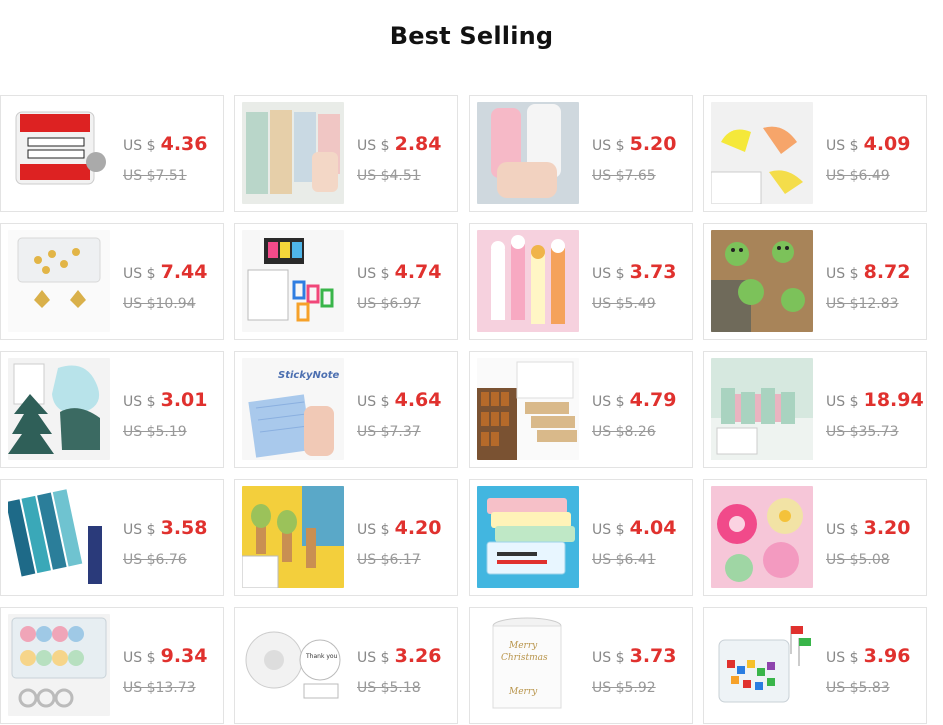  Describe the element at coordinates (887, 272) in the screenshot. I see `price-value: 8.72` at that location.